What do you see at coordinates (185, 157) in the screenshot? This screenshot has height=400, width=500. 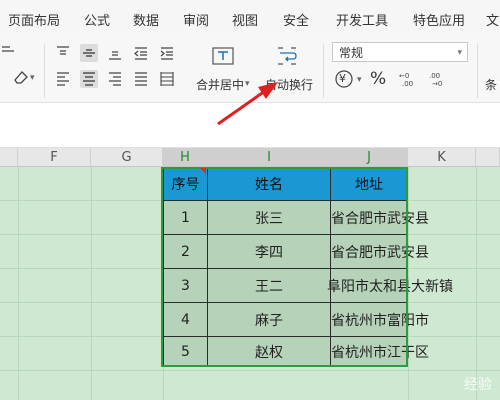 I see `column-header-h: H` at bounding box center [185, 157].